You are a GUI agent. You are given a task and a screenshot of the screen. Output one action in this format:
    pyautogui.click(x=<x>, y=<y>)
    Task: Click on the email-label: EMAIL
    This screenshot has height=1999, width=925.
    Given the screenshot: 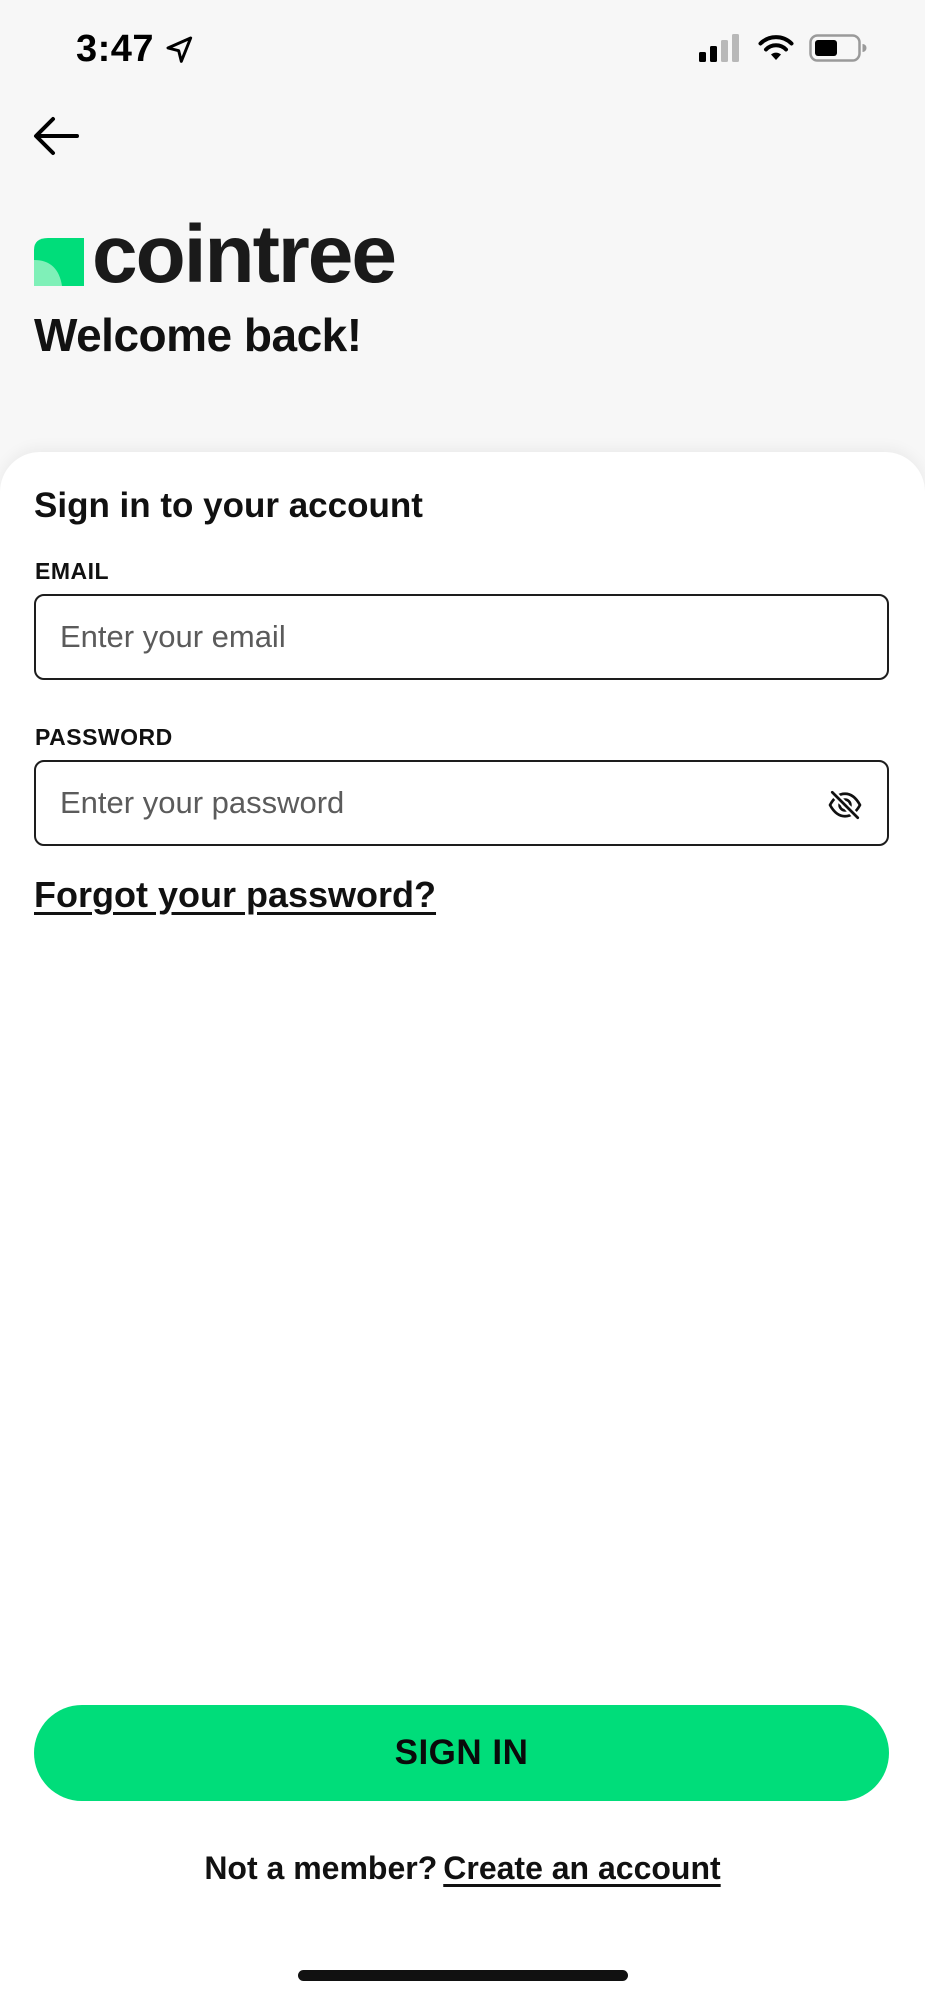 What is the action you would take?
    pyautogui.click(x=72, y=571)
    